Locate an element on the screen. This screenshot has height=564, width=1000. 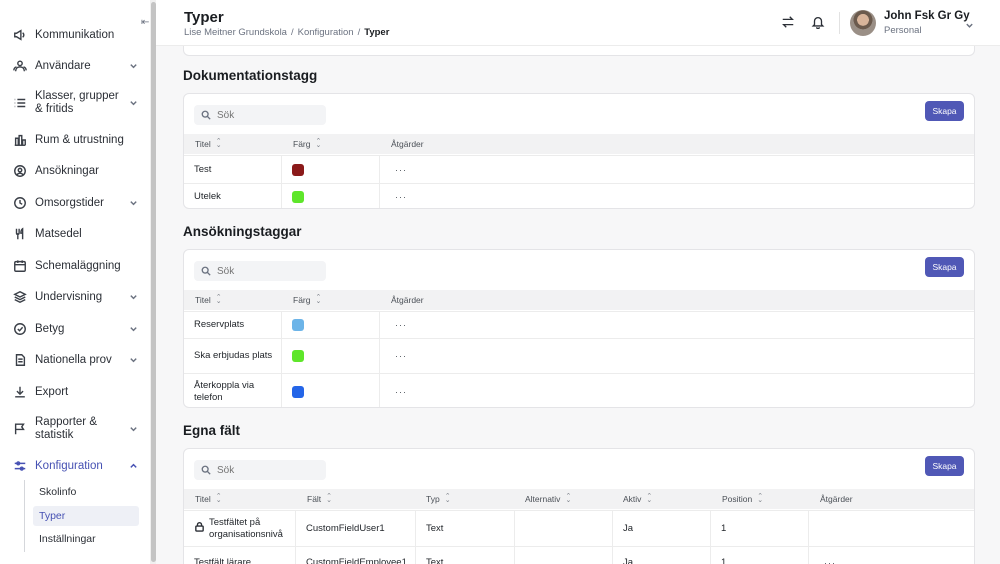
sidebar-item-schemalaggning: Schemaläggning is located at coordinates (75, 266).